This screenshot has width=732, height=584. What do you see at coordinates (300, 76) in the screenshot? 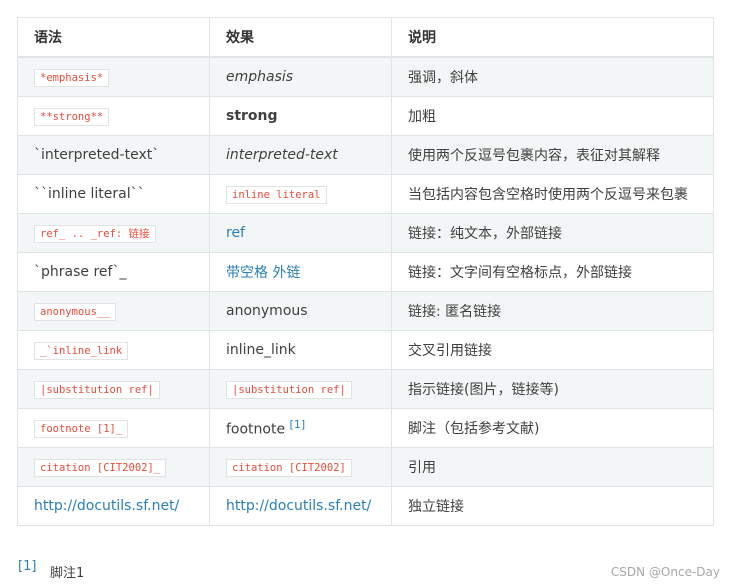
I see `effect-cell: emphasis` at bounding box center [300, 76].